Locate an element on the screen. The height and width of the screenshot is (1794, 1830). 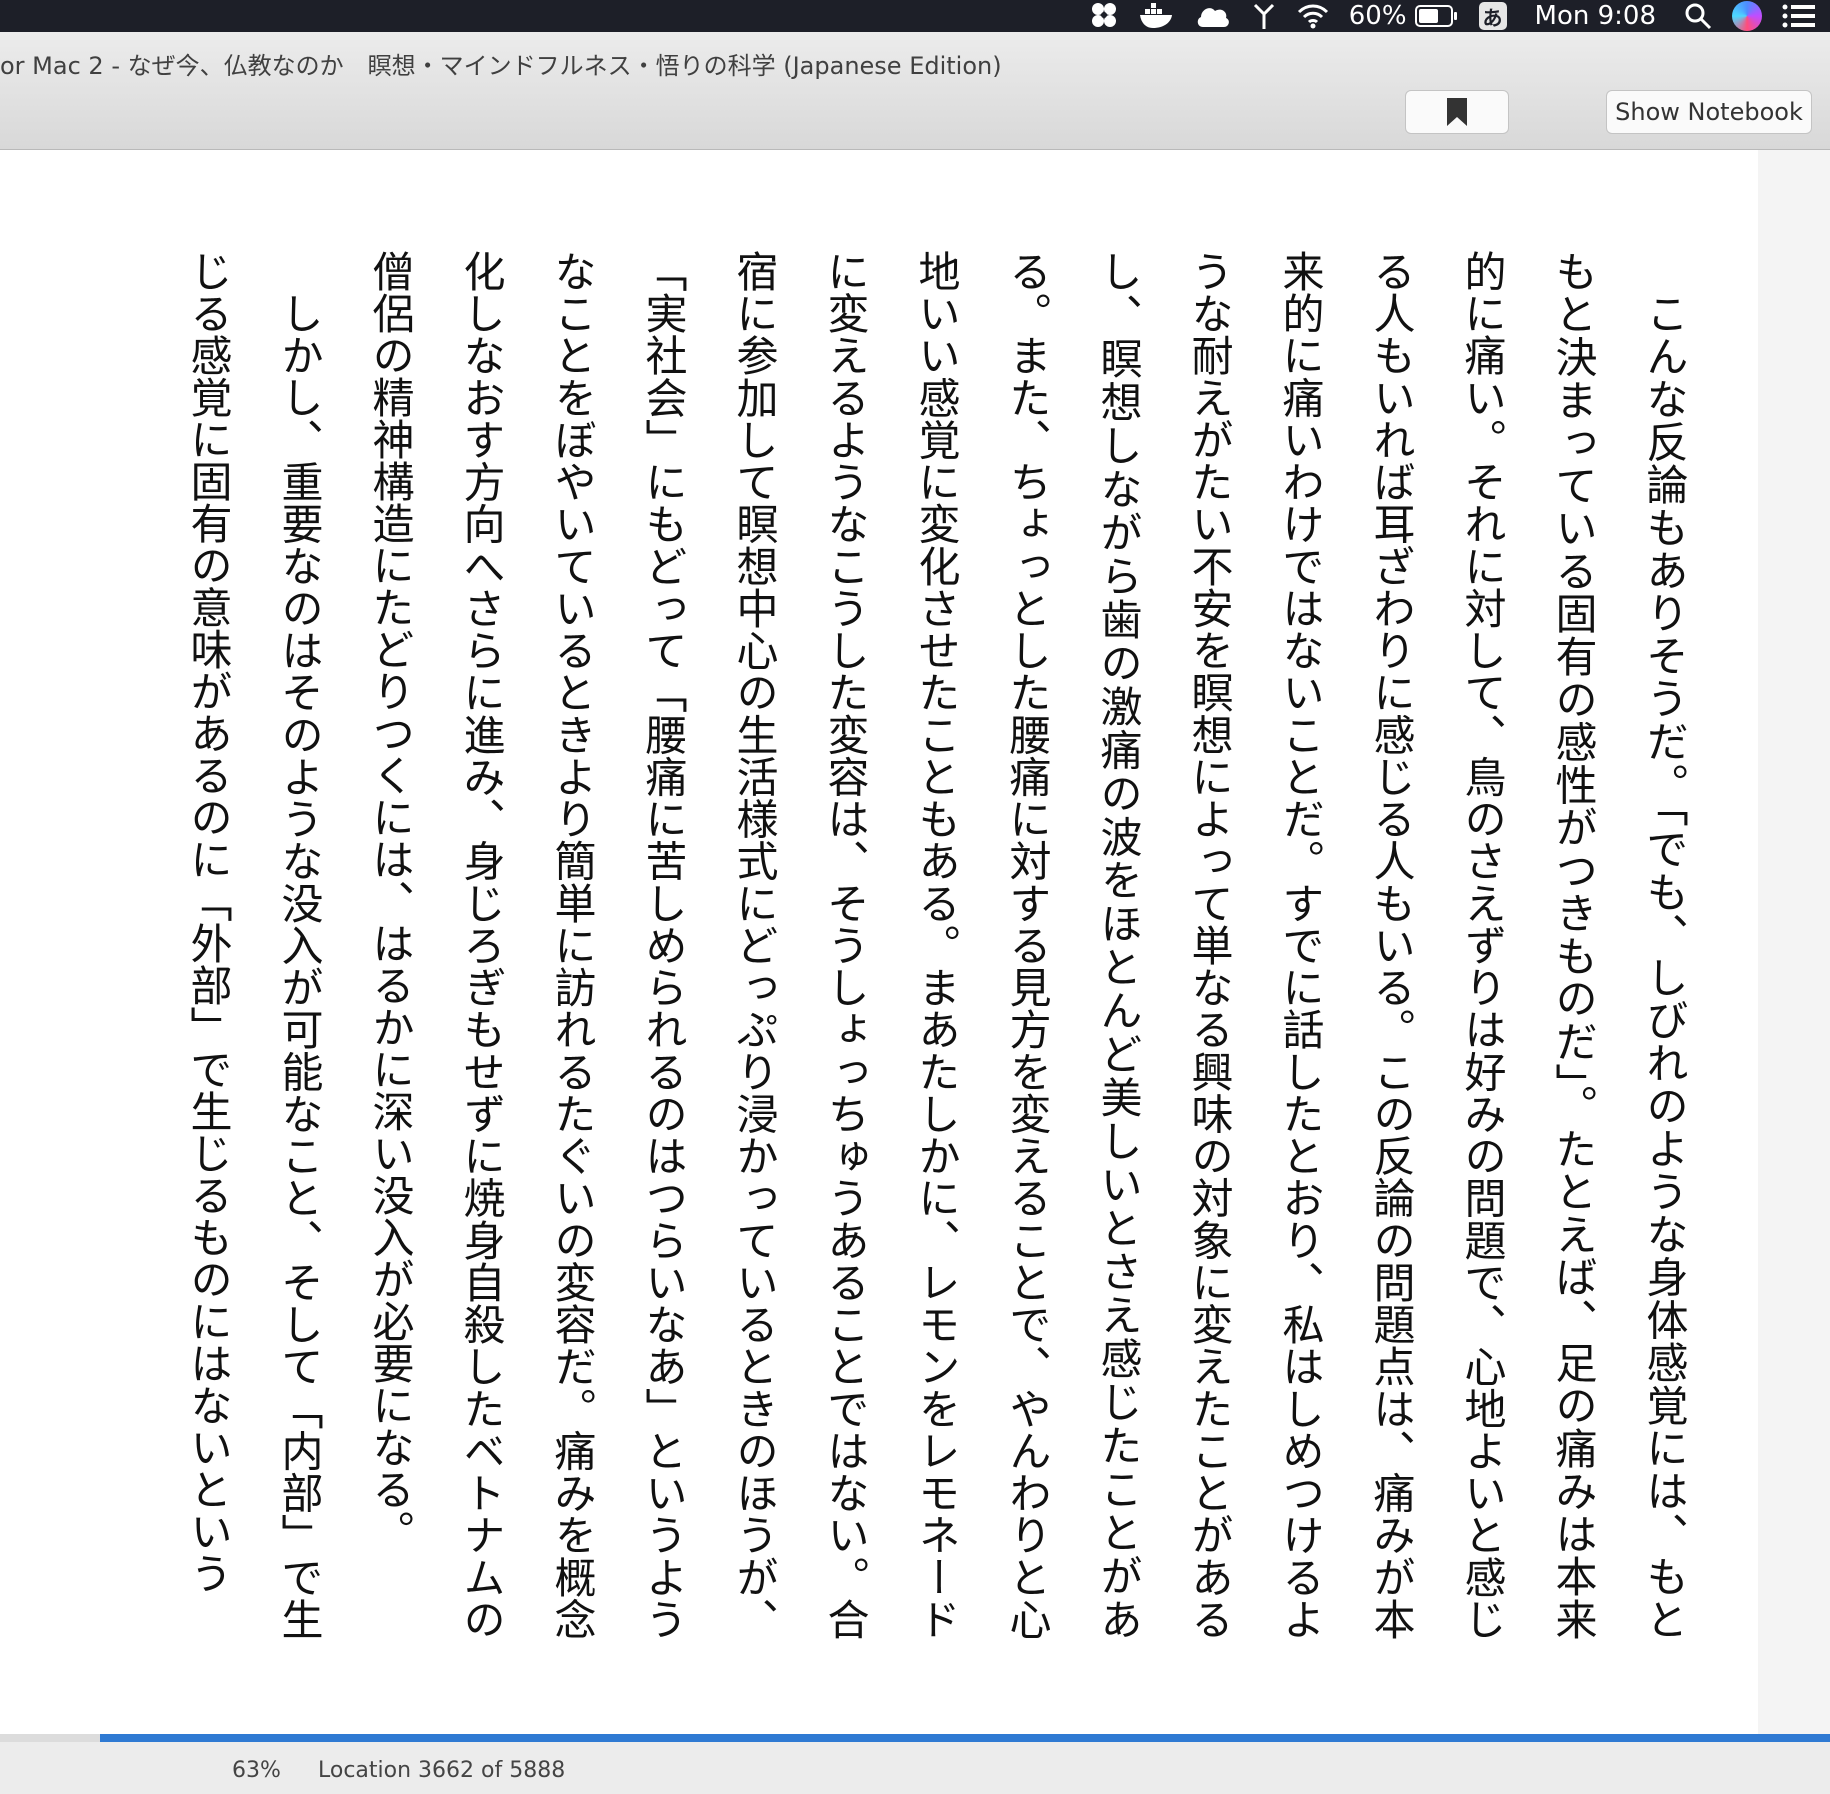
input-method-icon: あ is located at coordinates (1492, 16).